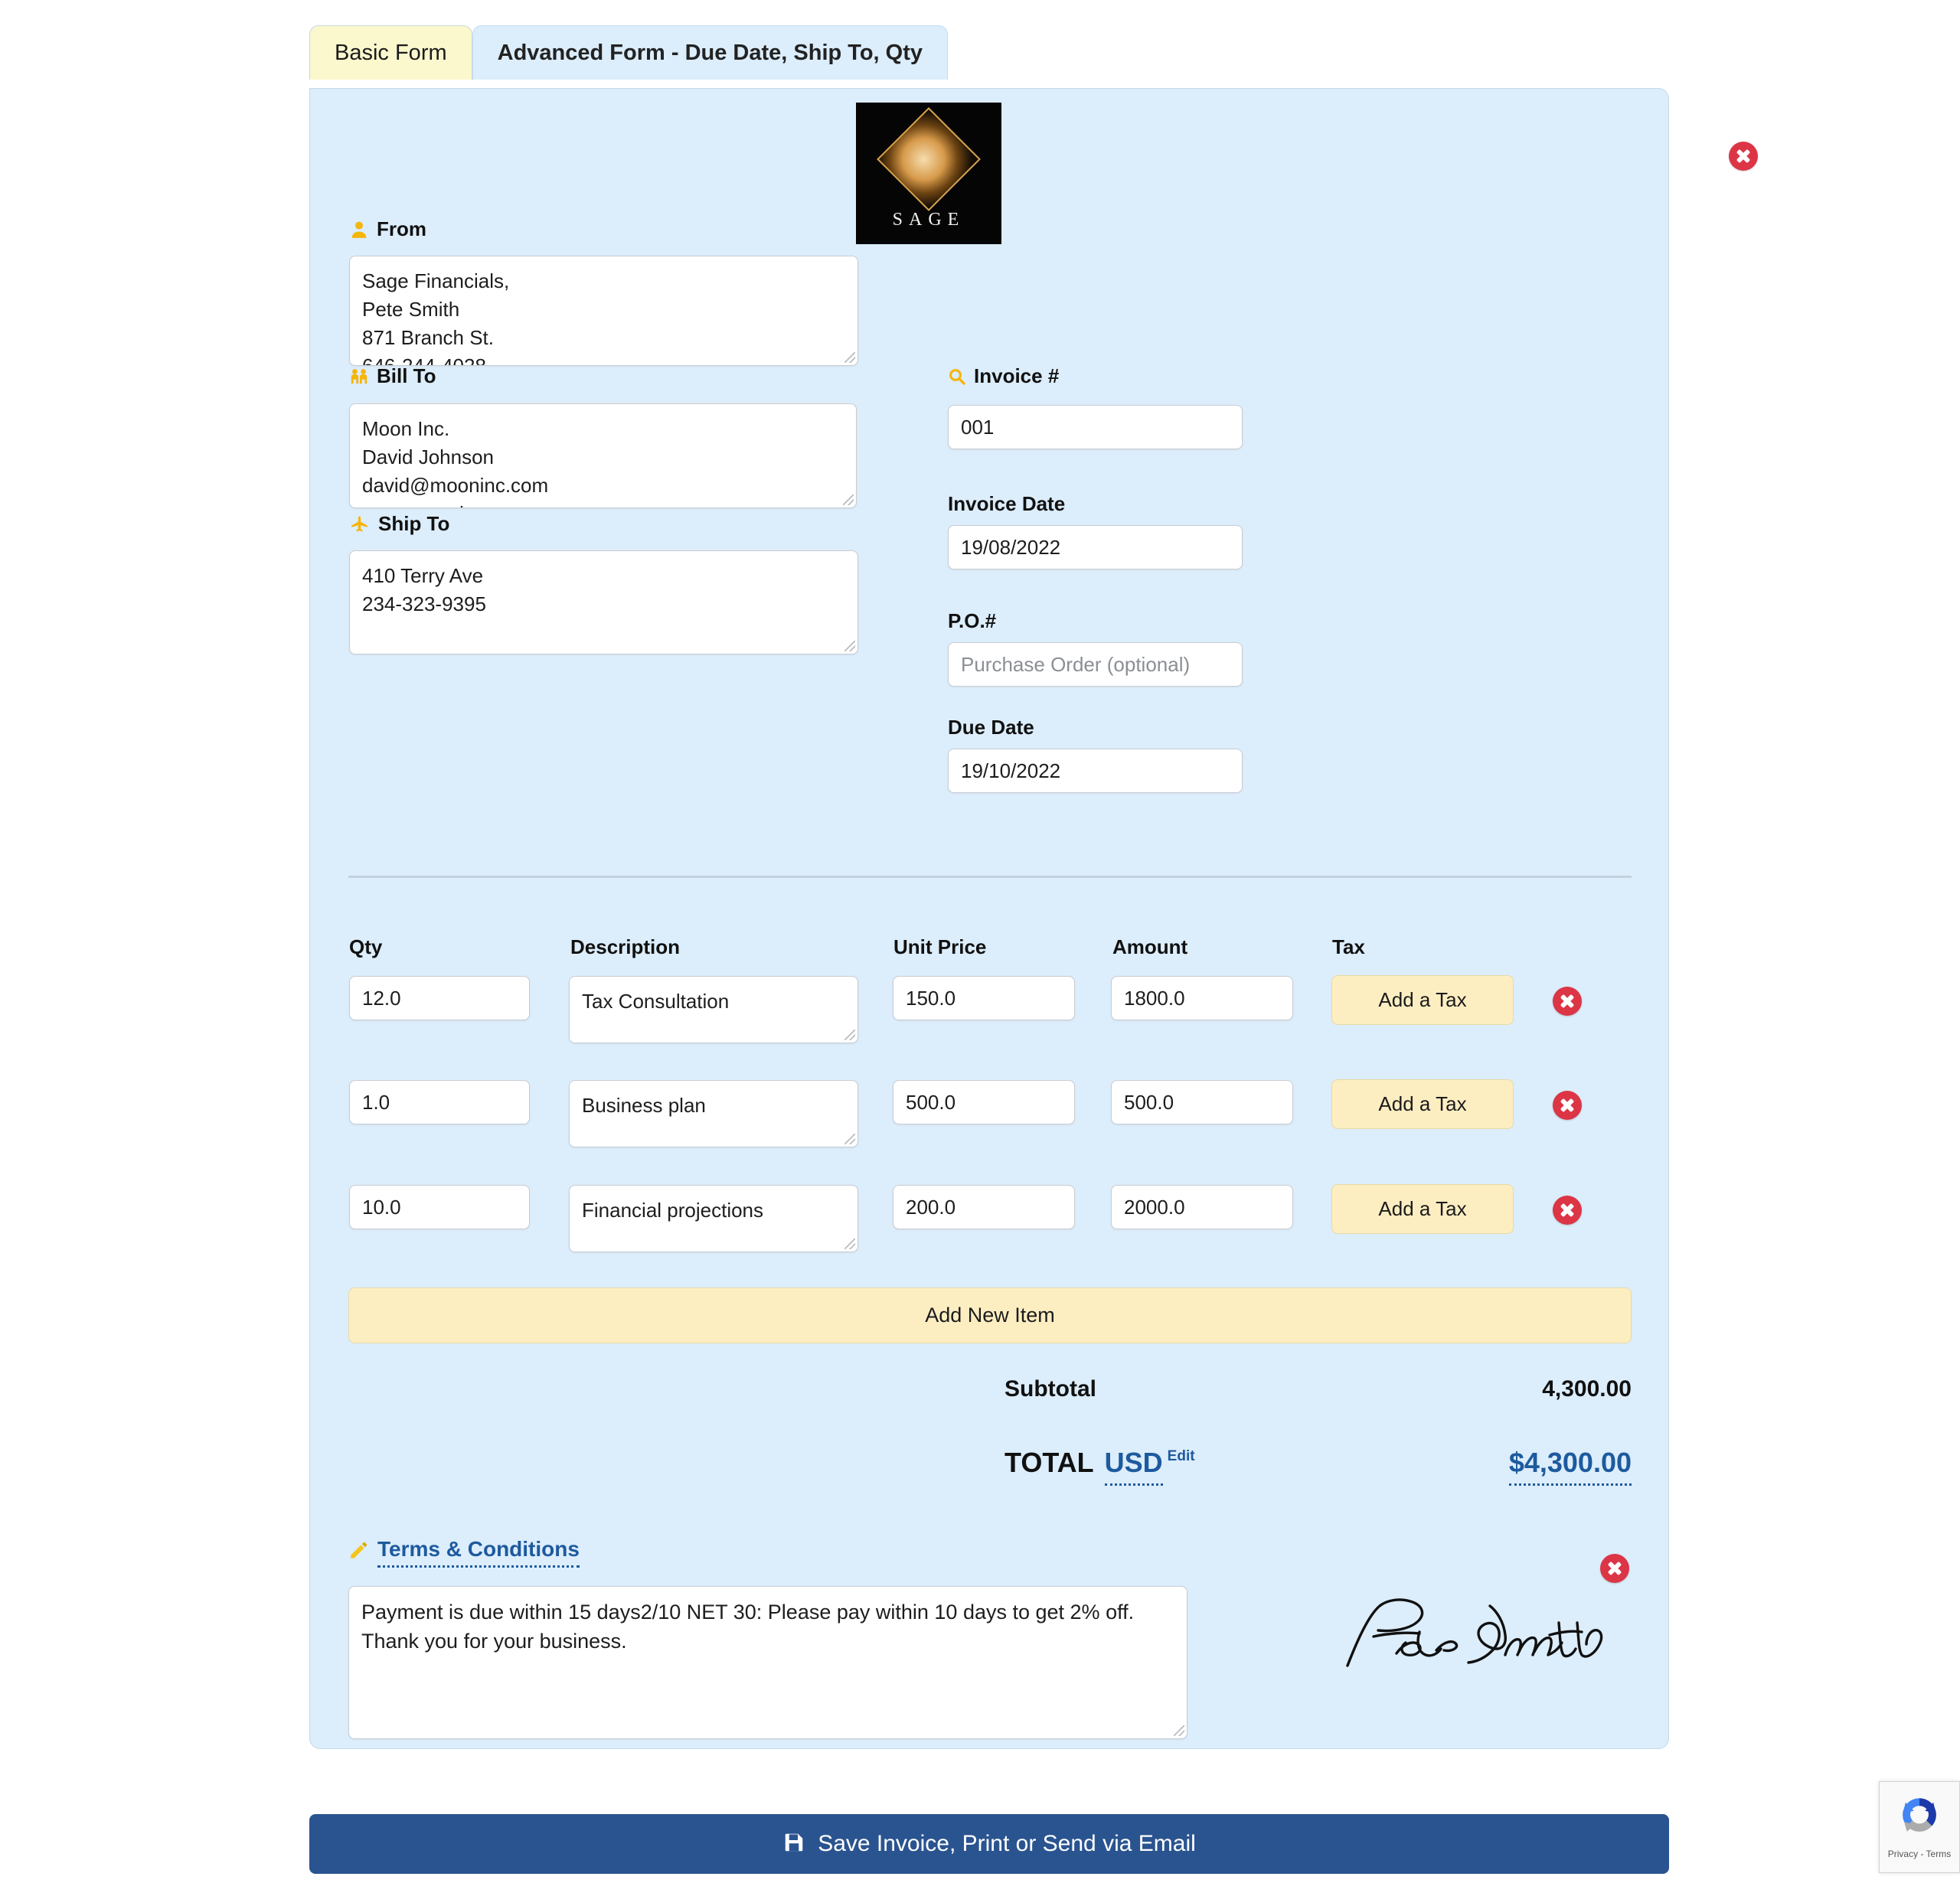  I want to click on tab-basic-form: Basic Form, so click(390, 53).